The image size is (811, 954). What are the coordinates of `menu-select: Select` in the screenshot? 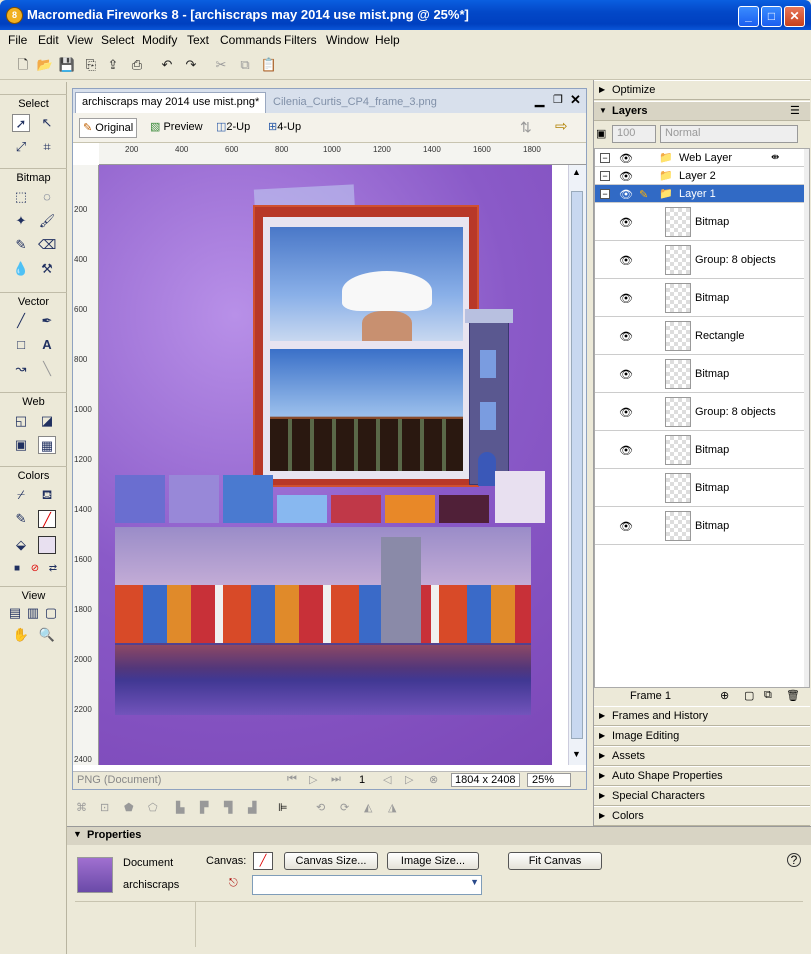 It's located at (117, 40).